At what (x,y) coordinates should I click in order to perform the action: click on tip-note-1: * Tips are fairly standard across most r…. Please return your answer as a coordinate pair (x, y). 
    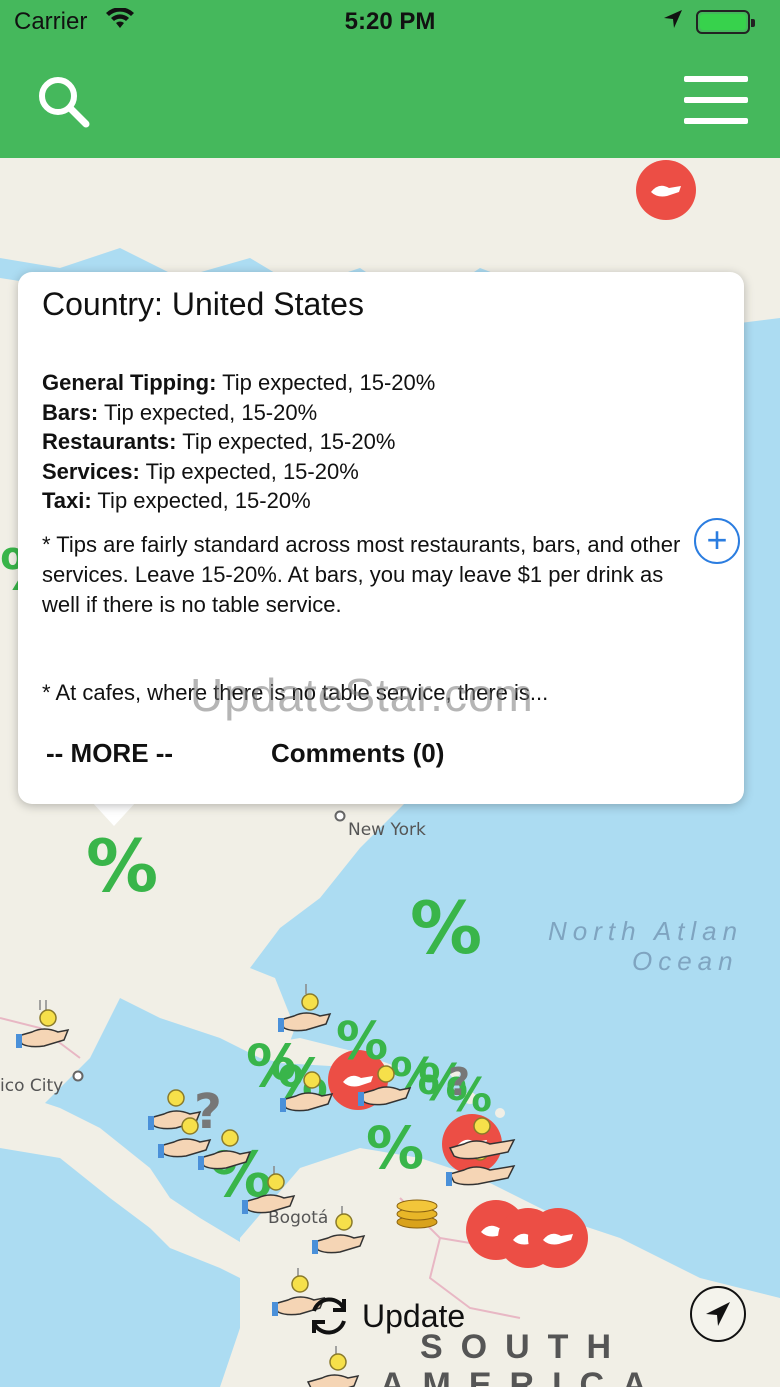
    Looking at the image, I should click on (361, 574).